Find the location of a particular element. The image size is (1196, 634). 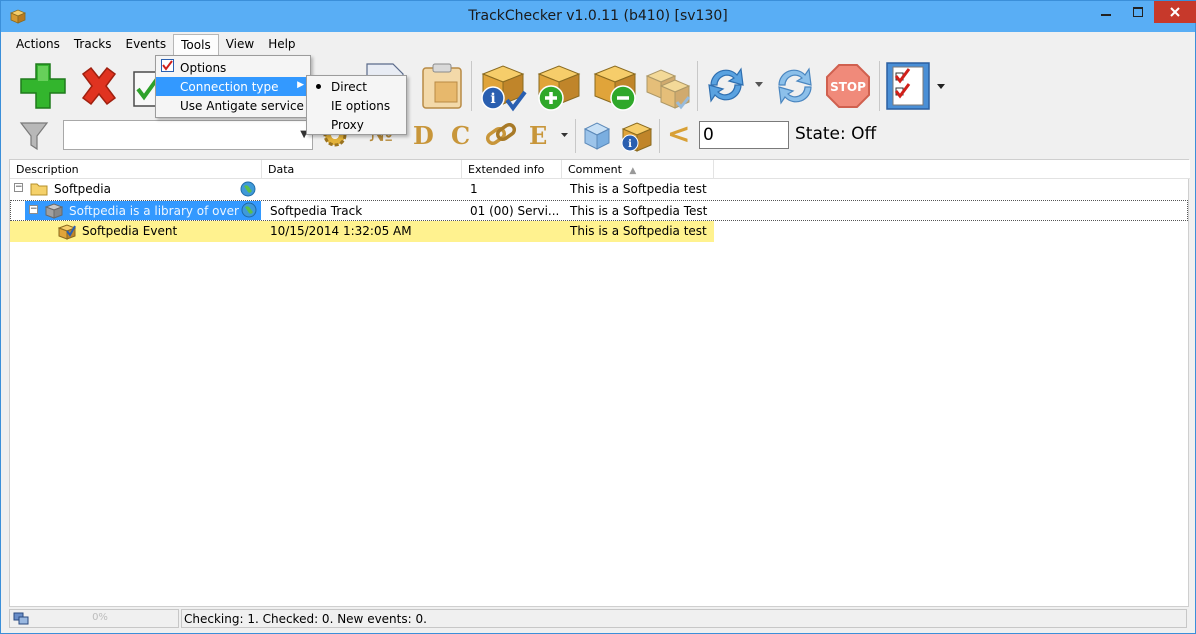

submenu-arrow-icon: ▶ is located at coordinates (300, 85).